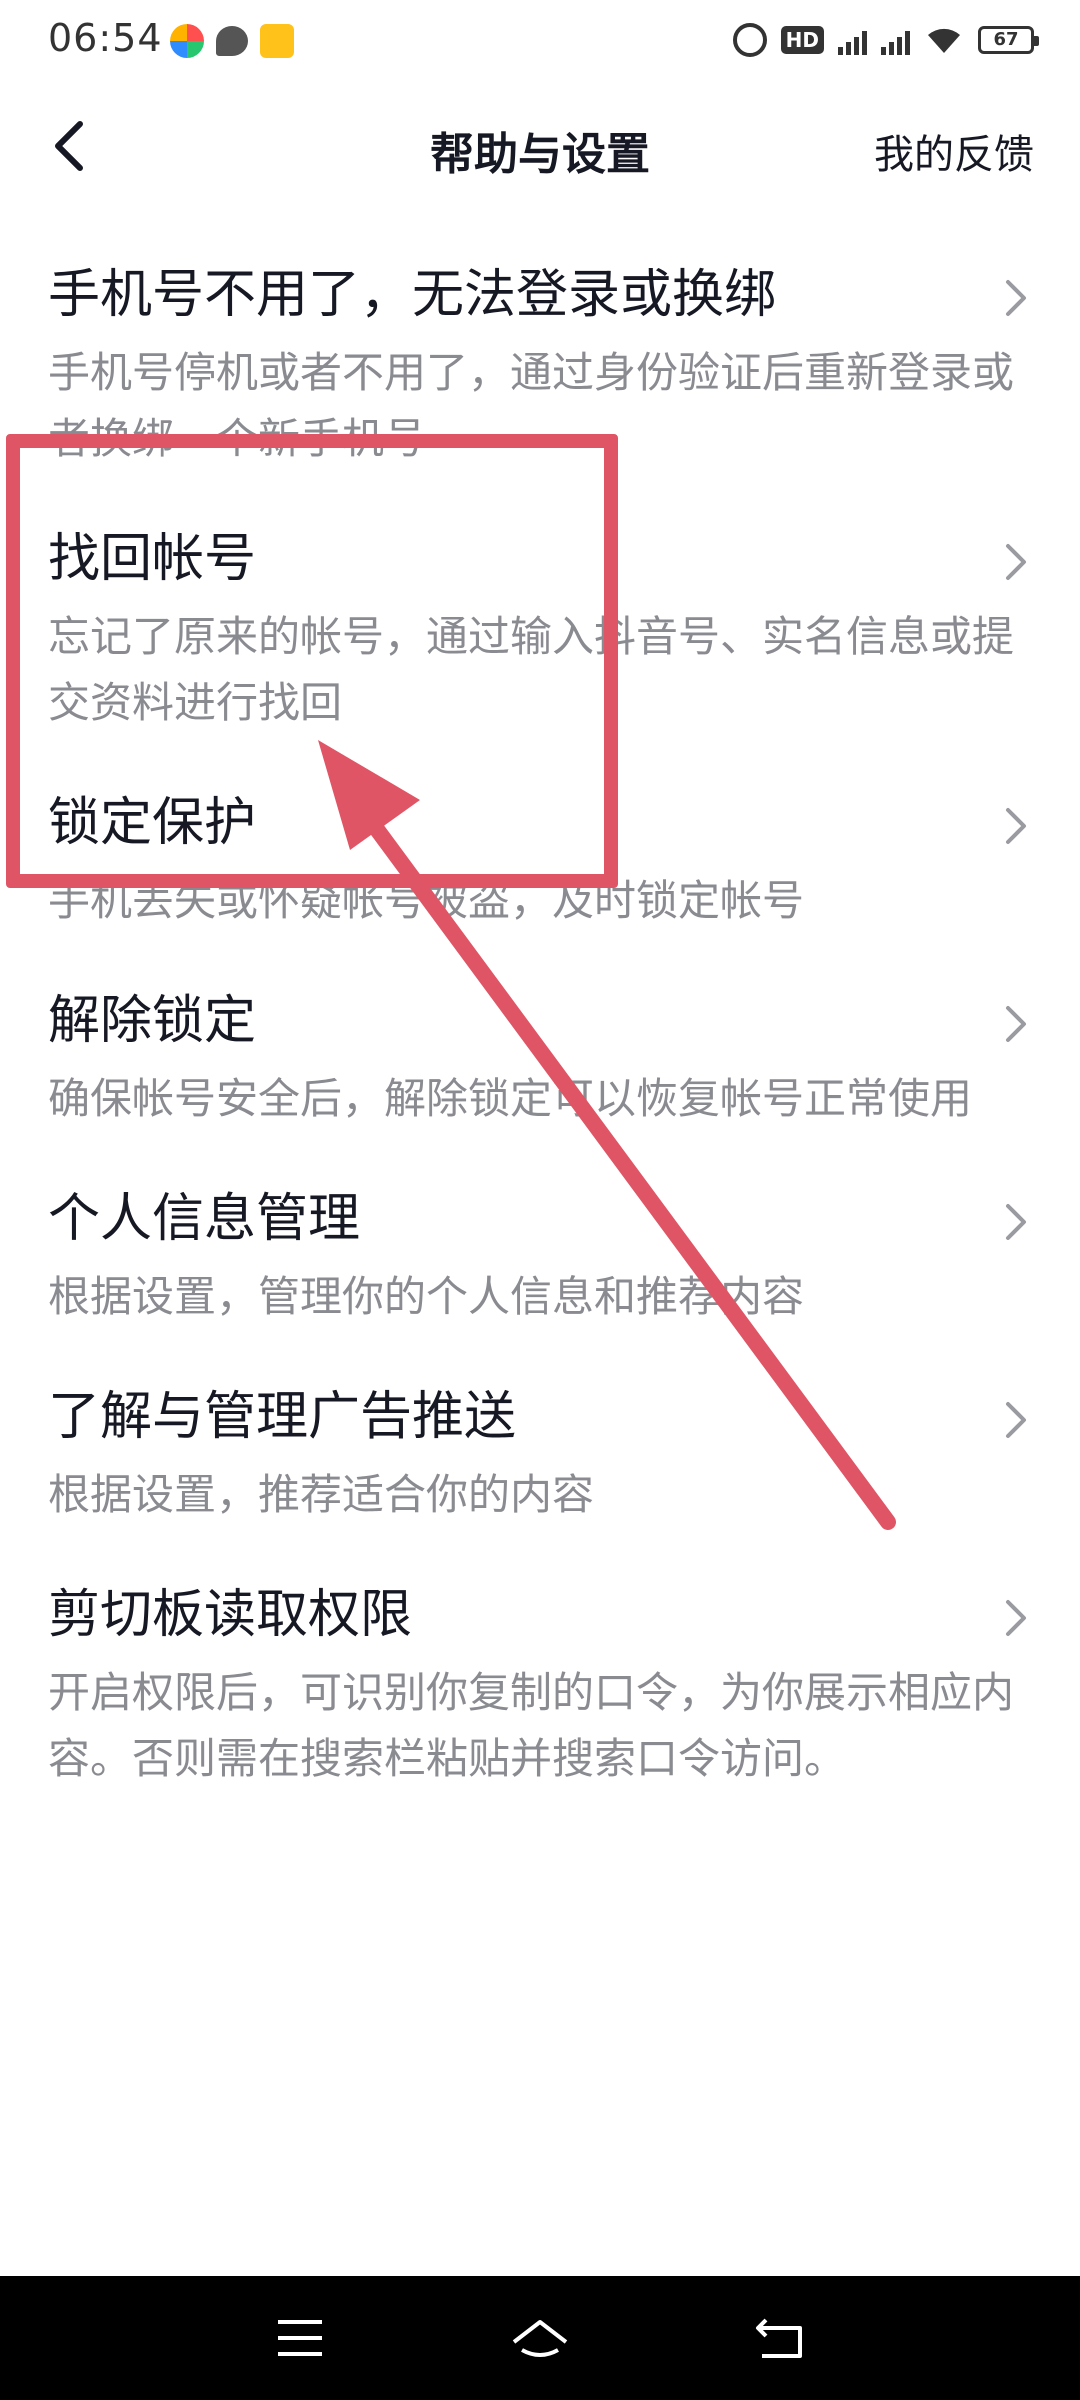  Describe the element at coordinates (852, 40) in the screenshot. I see `signal-icon` at that location.